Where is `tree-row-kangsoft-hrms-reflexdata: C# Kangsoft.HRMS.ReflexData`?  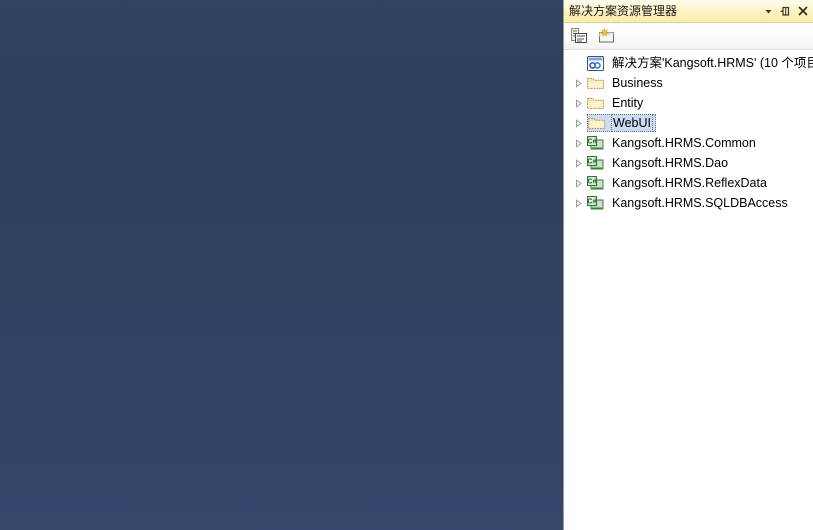
tree-row-kangsoft-hrms-reflexdata: C# Kangsoft.HRMS.ReflexData is located at coordinates (688, 183).